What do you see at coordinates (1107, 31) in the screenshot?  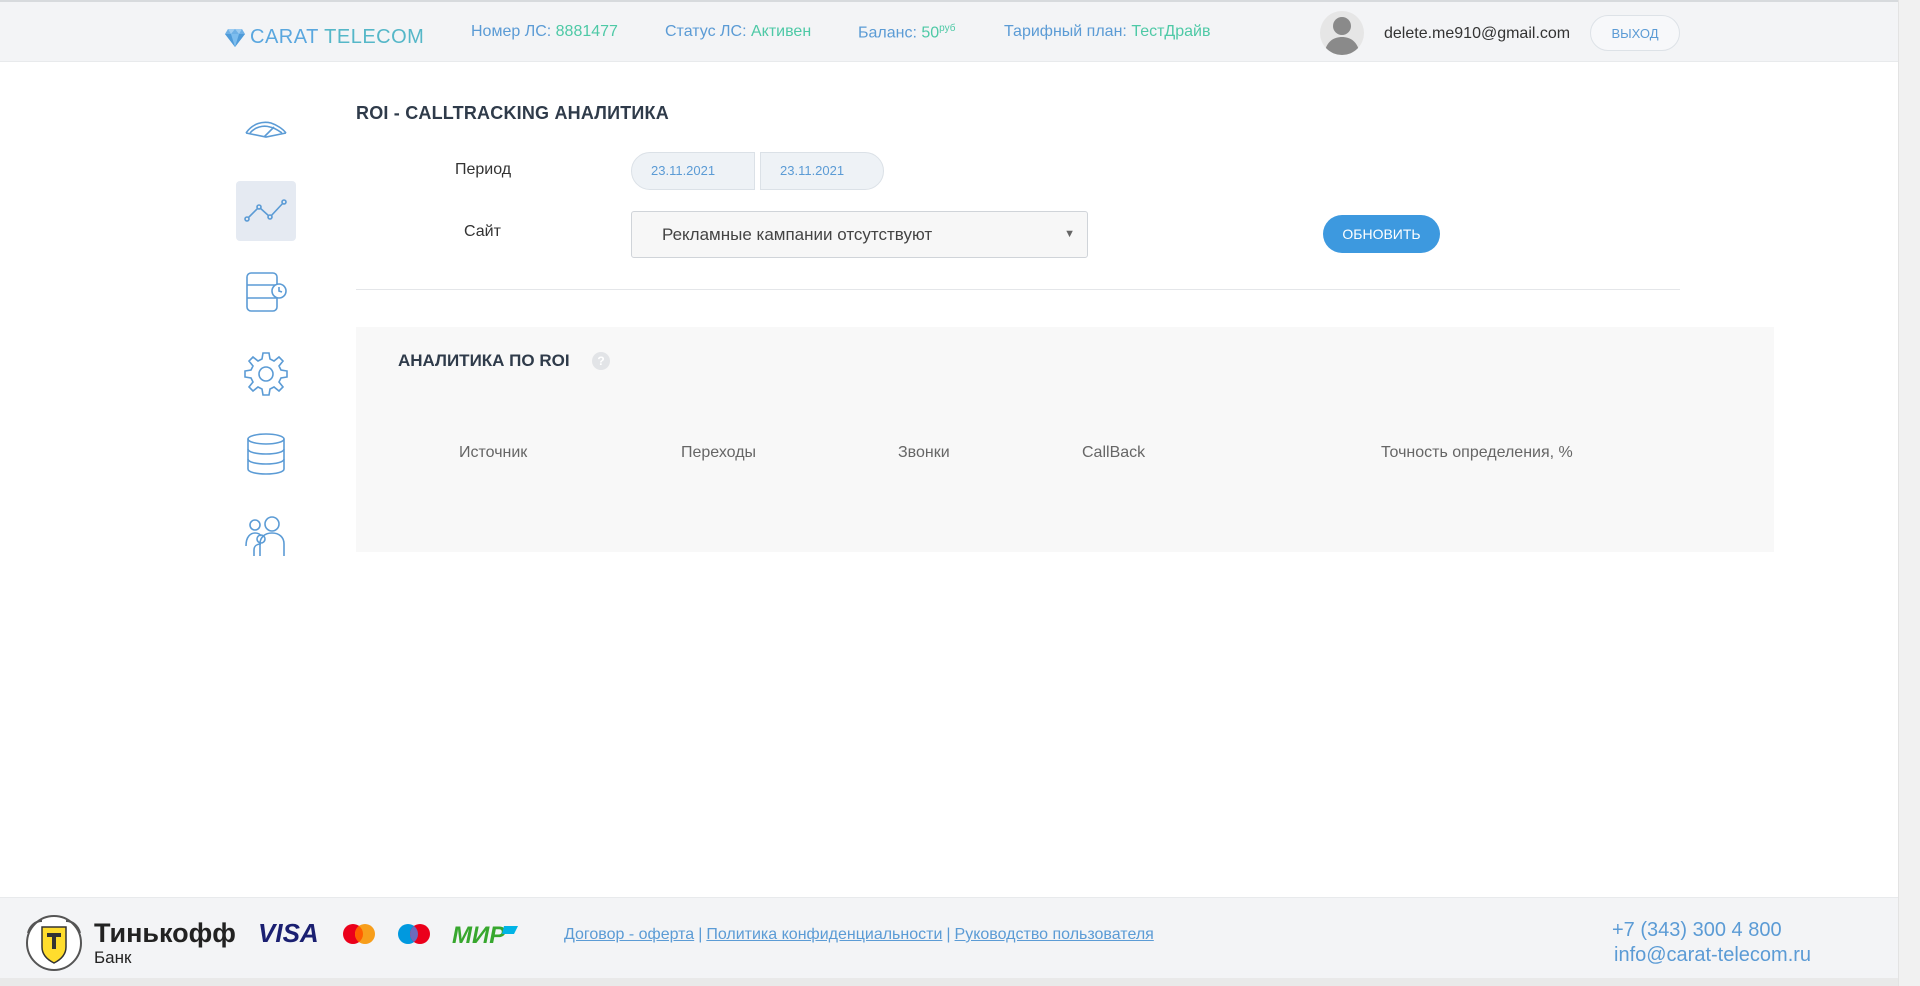 I see `tariff-plan: Тарифный план: ТестДрайв` at bounding box center [1107, 31].